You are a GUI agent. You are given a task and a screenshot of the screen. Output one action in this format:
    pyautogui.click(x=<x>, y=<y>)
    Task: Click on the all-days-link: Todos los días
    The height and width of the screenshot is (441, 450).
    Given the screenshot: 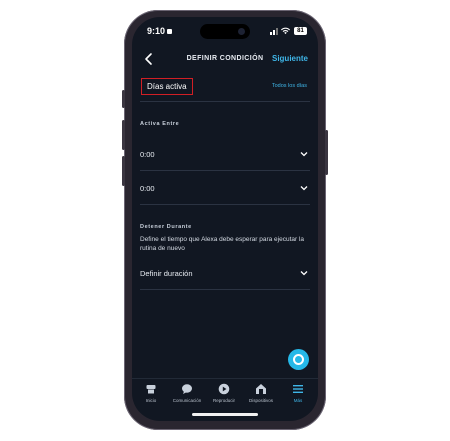 What is the action you would take?
    pyautogui.click(x=289, y=86)
    